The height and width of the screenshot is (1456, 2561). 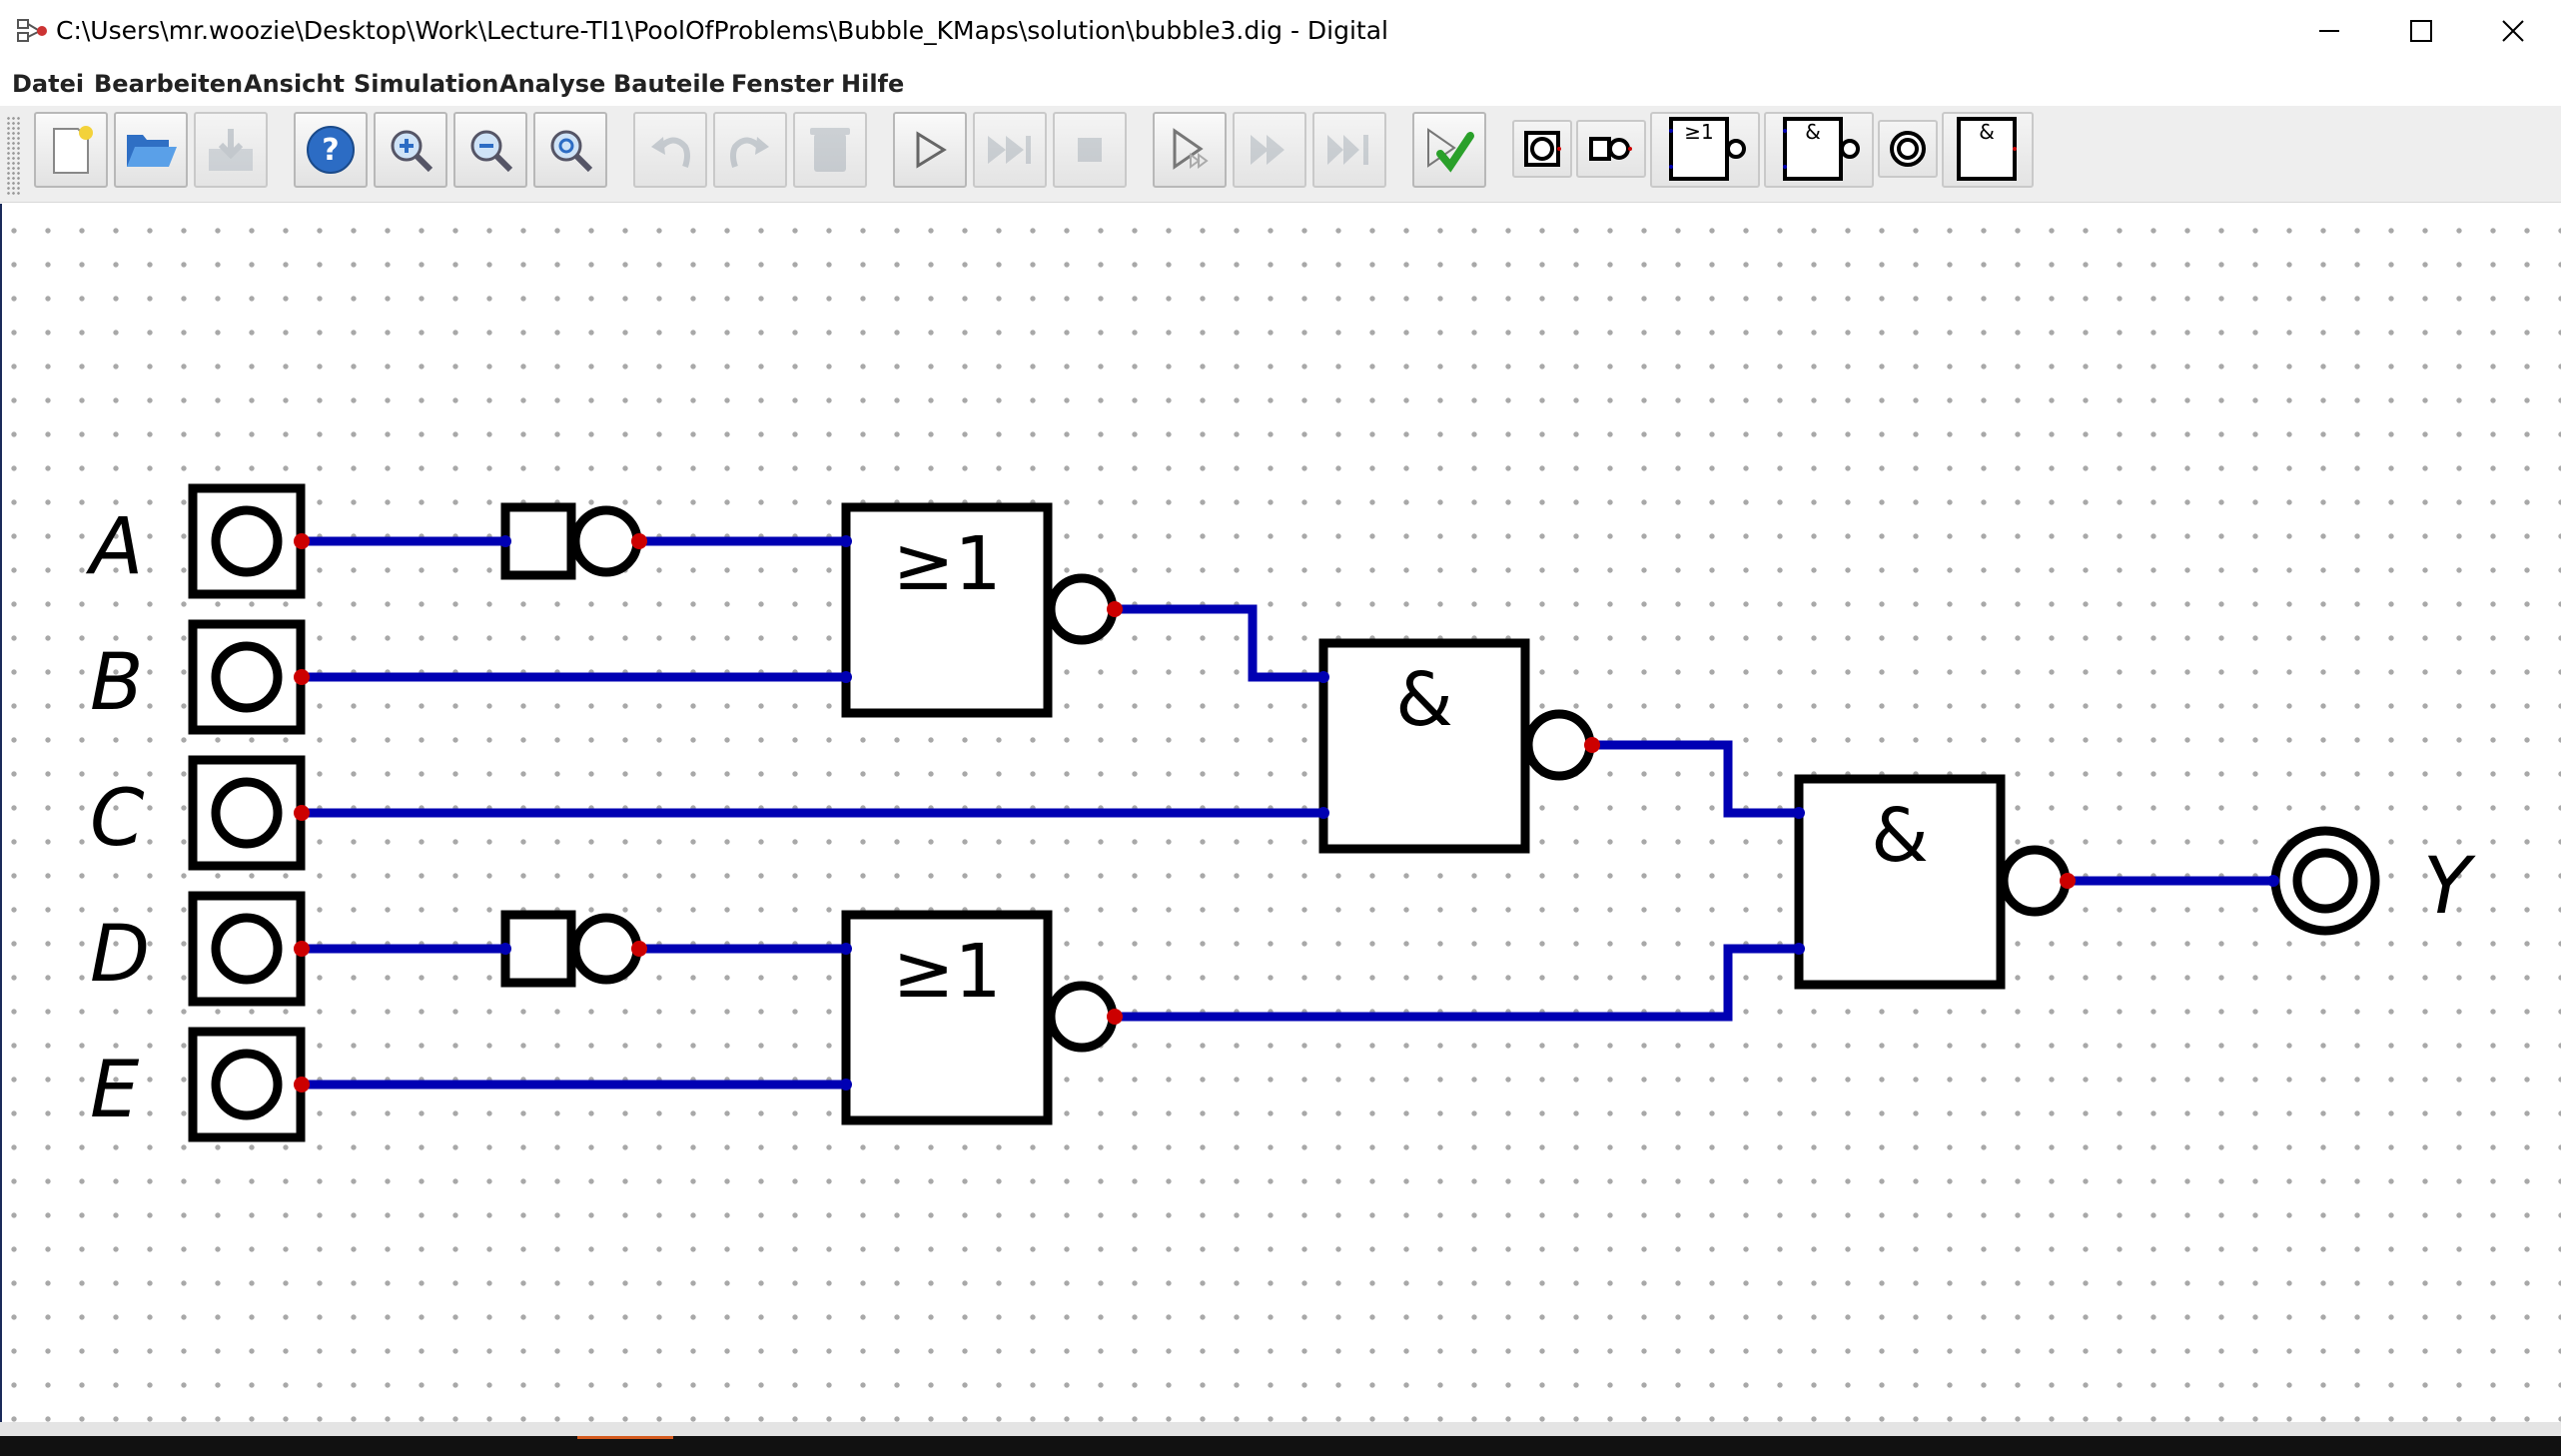 I want to click on redo-icon, so click(x=750, y=152).